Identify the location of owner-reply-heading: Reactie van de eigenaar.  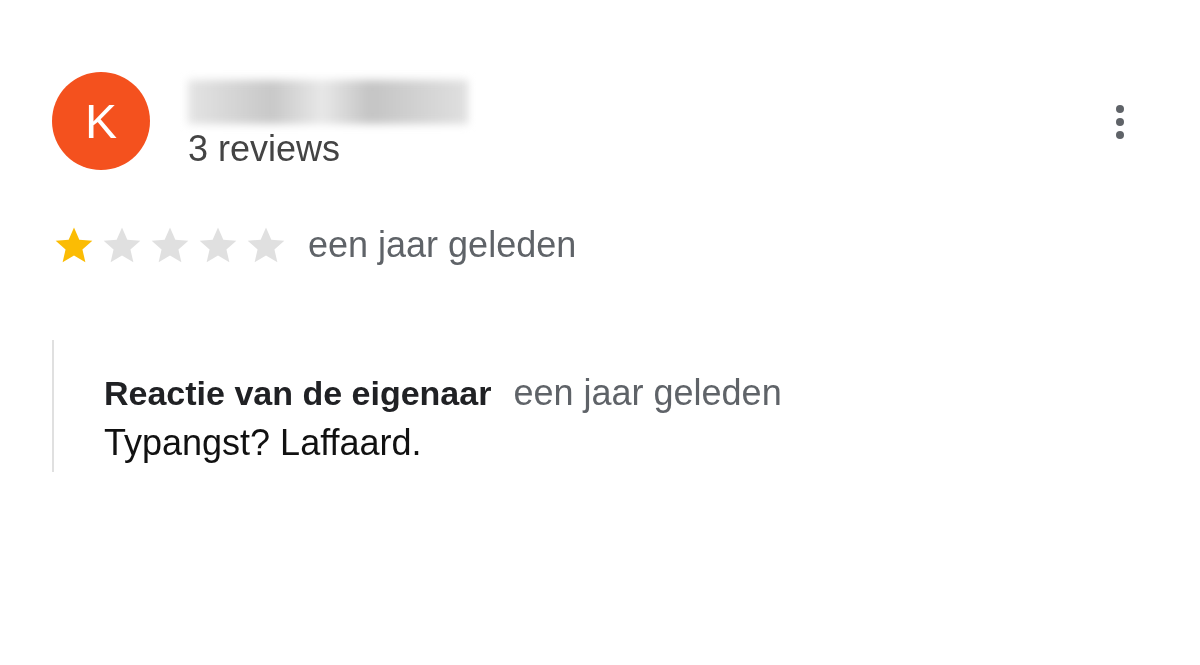
(298, 393).